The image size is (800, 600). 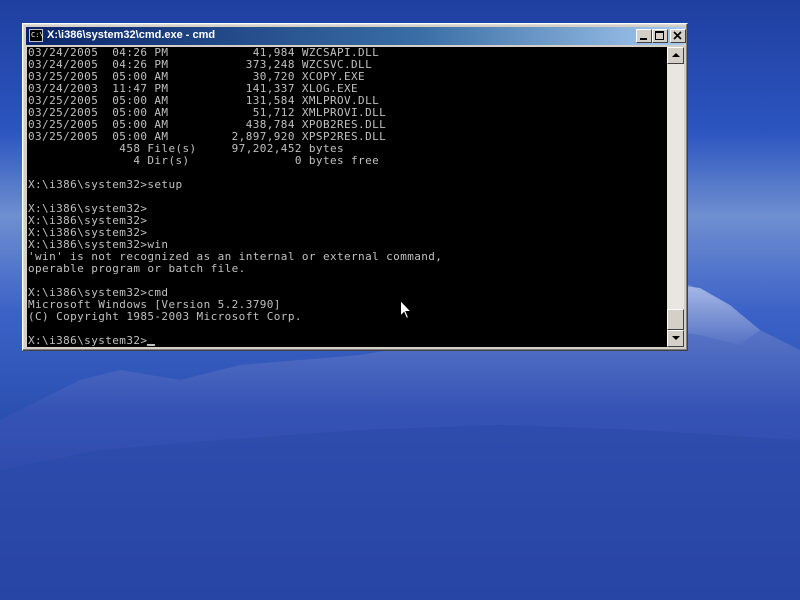 I want to click on mouse-pointer-icon, so click(x=406, y=310).